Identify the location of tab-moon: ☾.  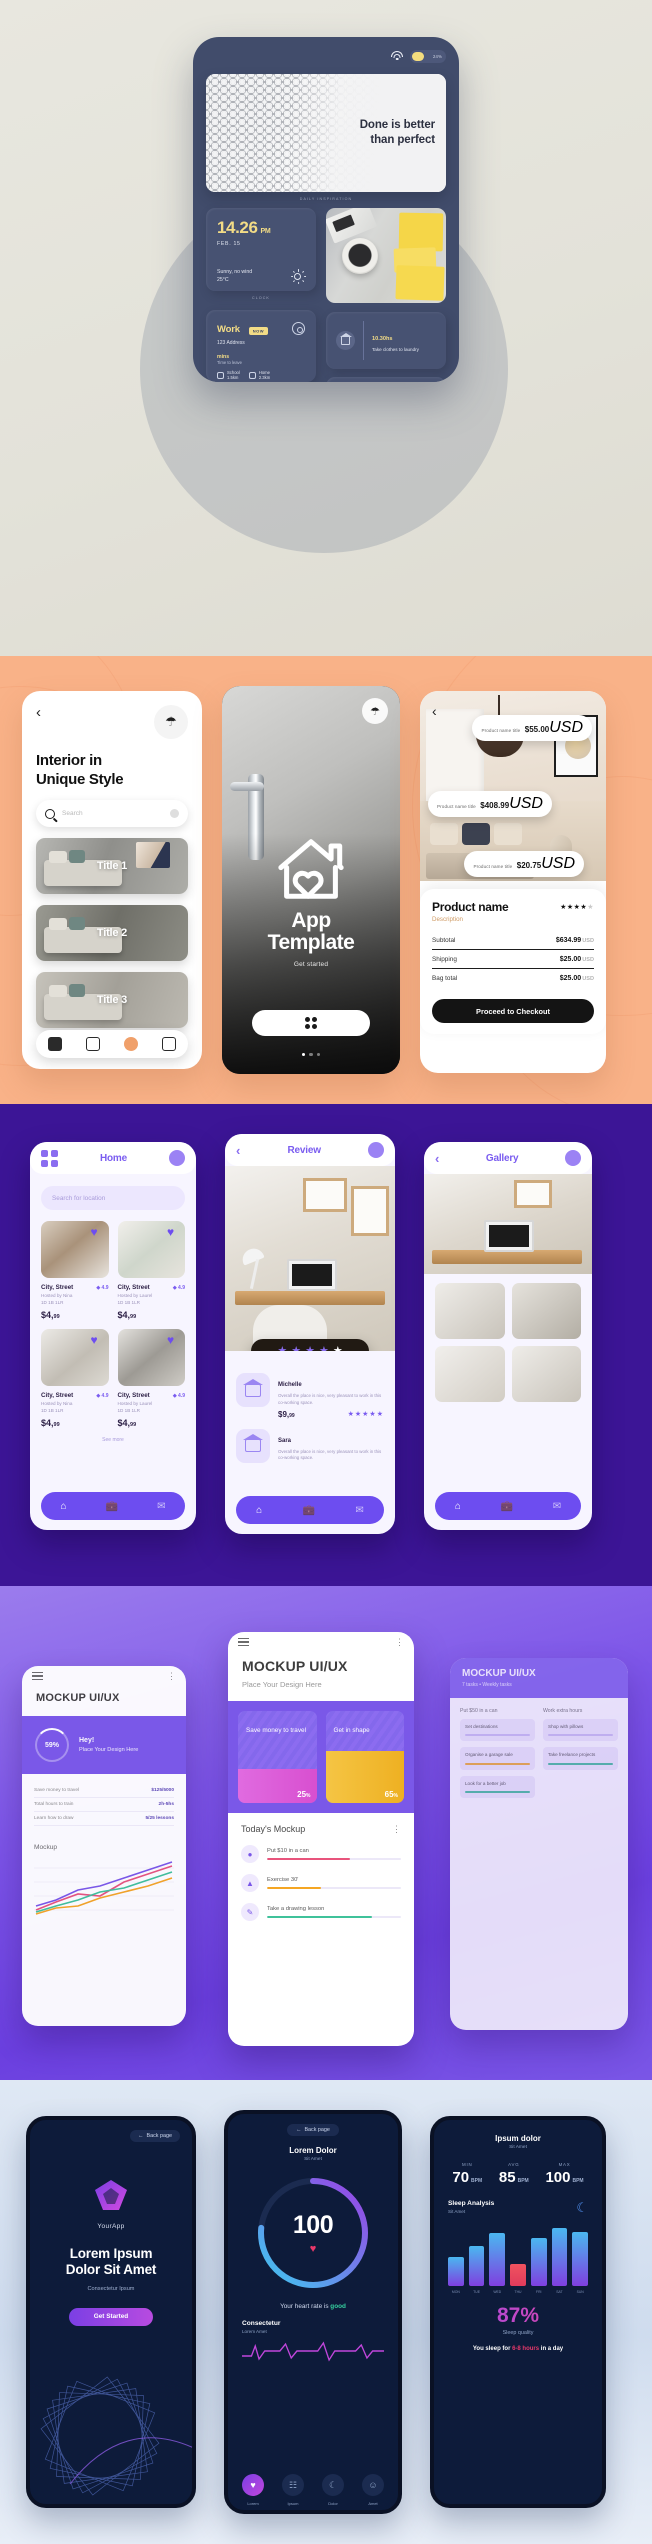
(333, 2485).